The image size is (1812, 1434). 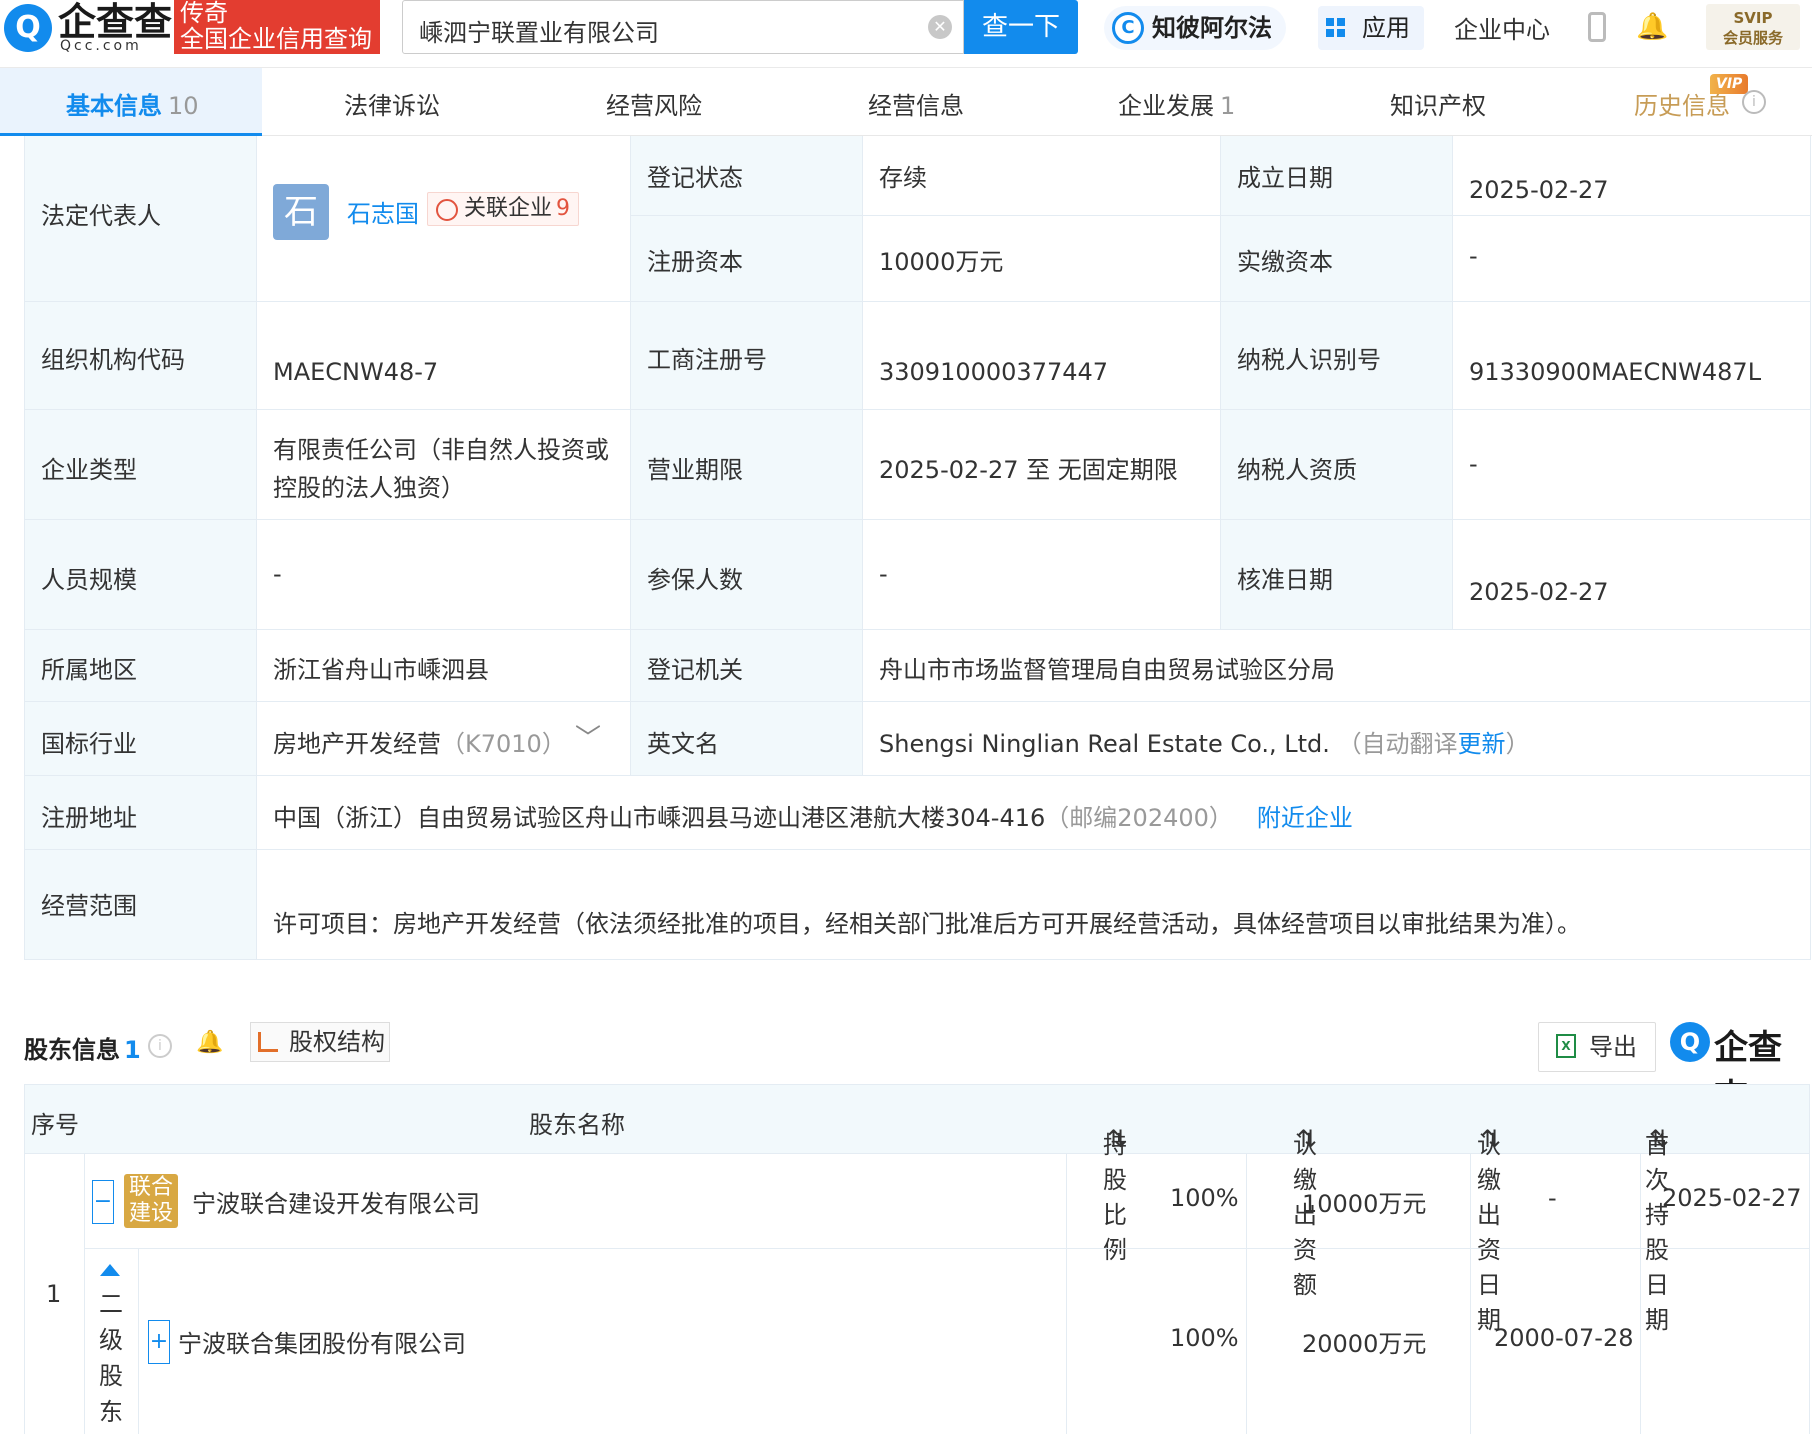 I want to click on col-name: 股东名称, so click(x=577, y=1125).